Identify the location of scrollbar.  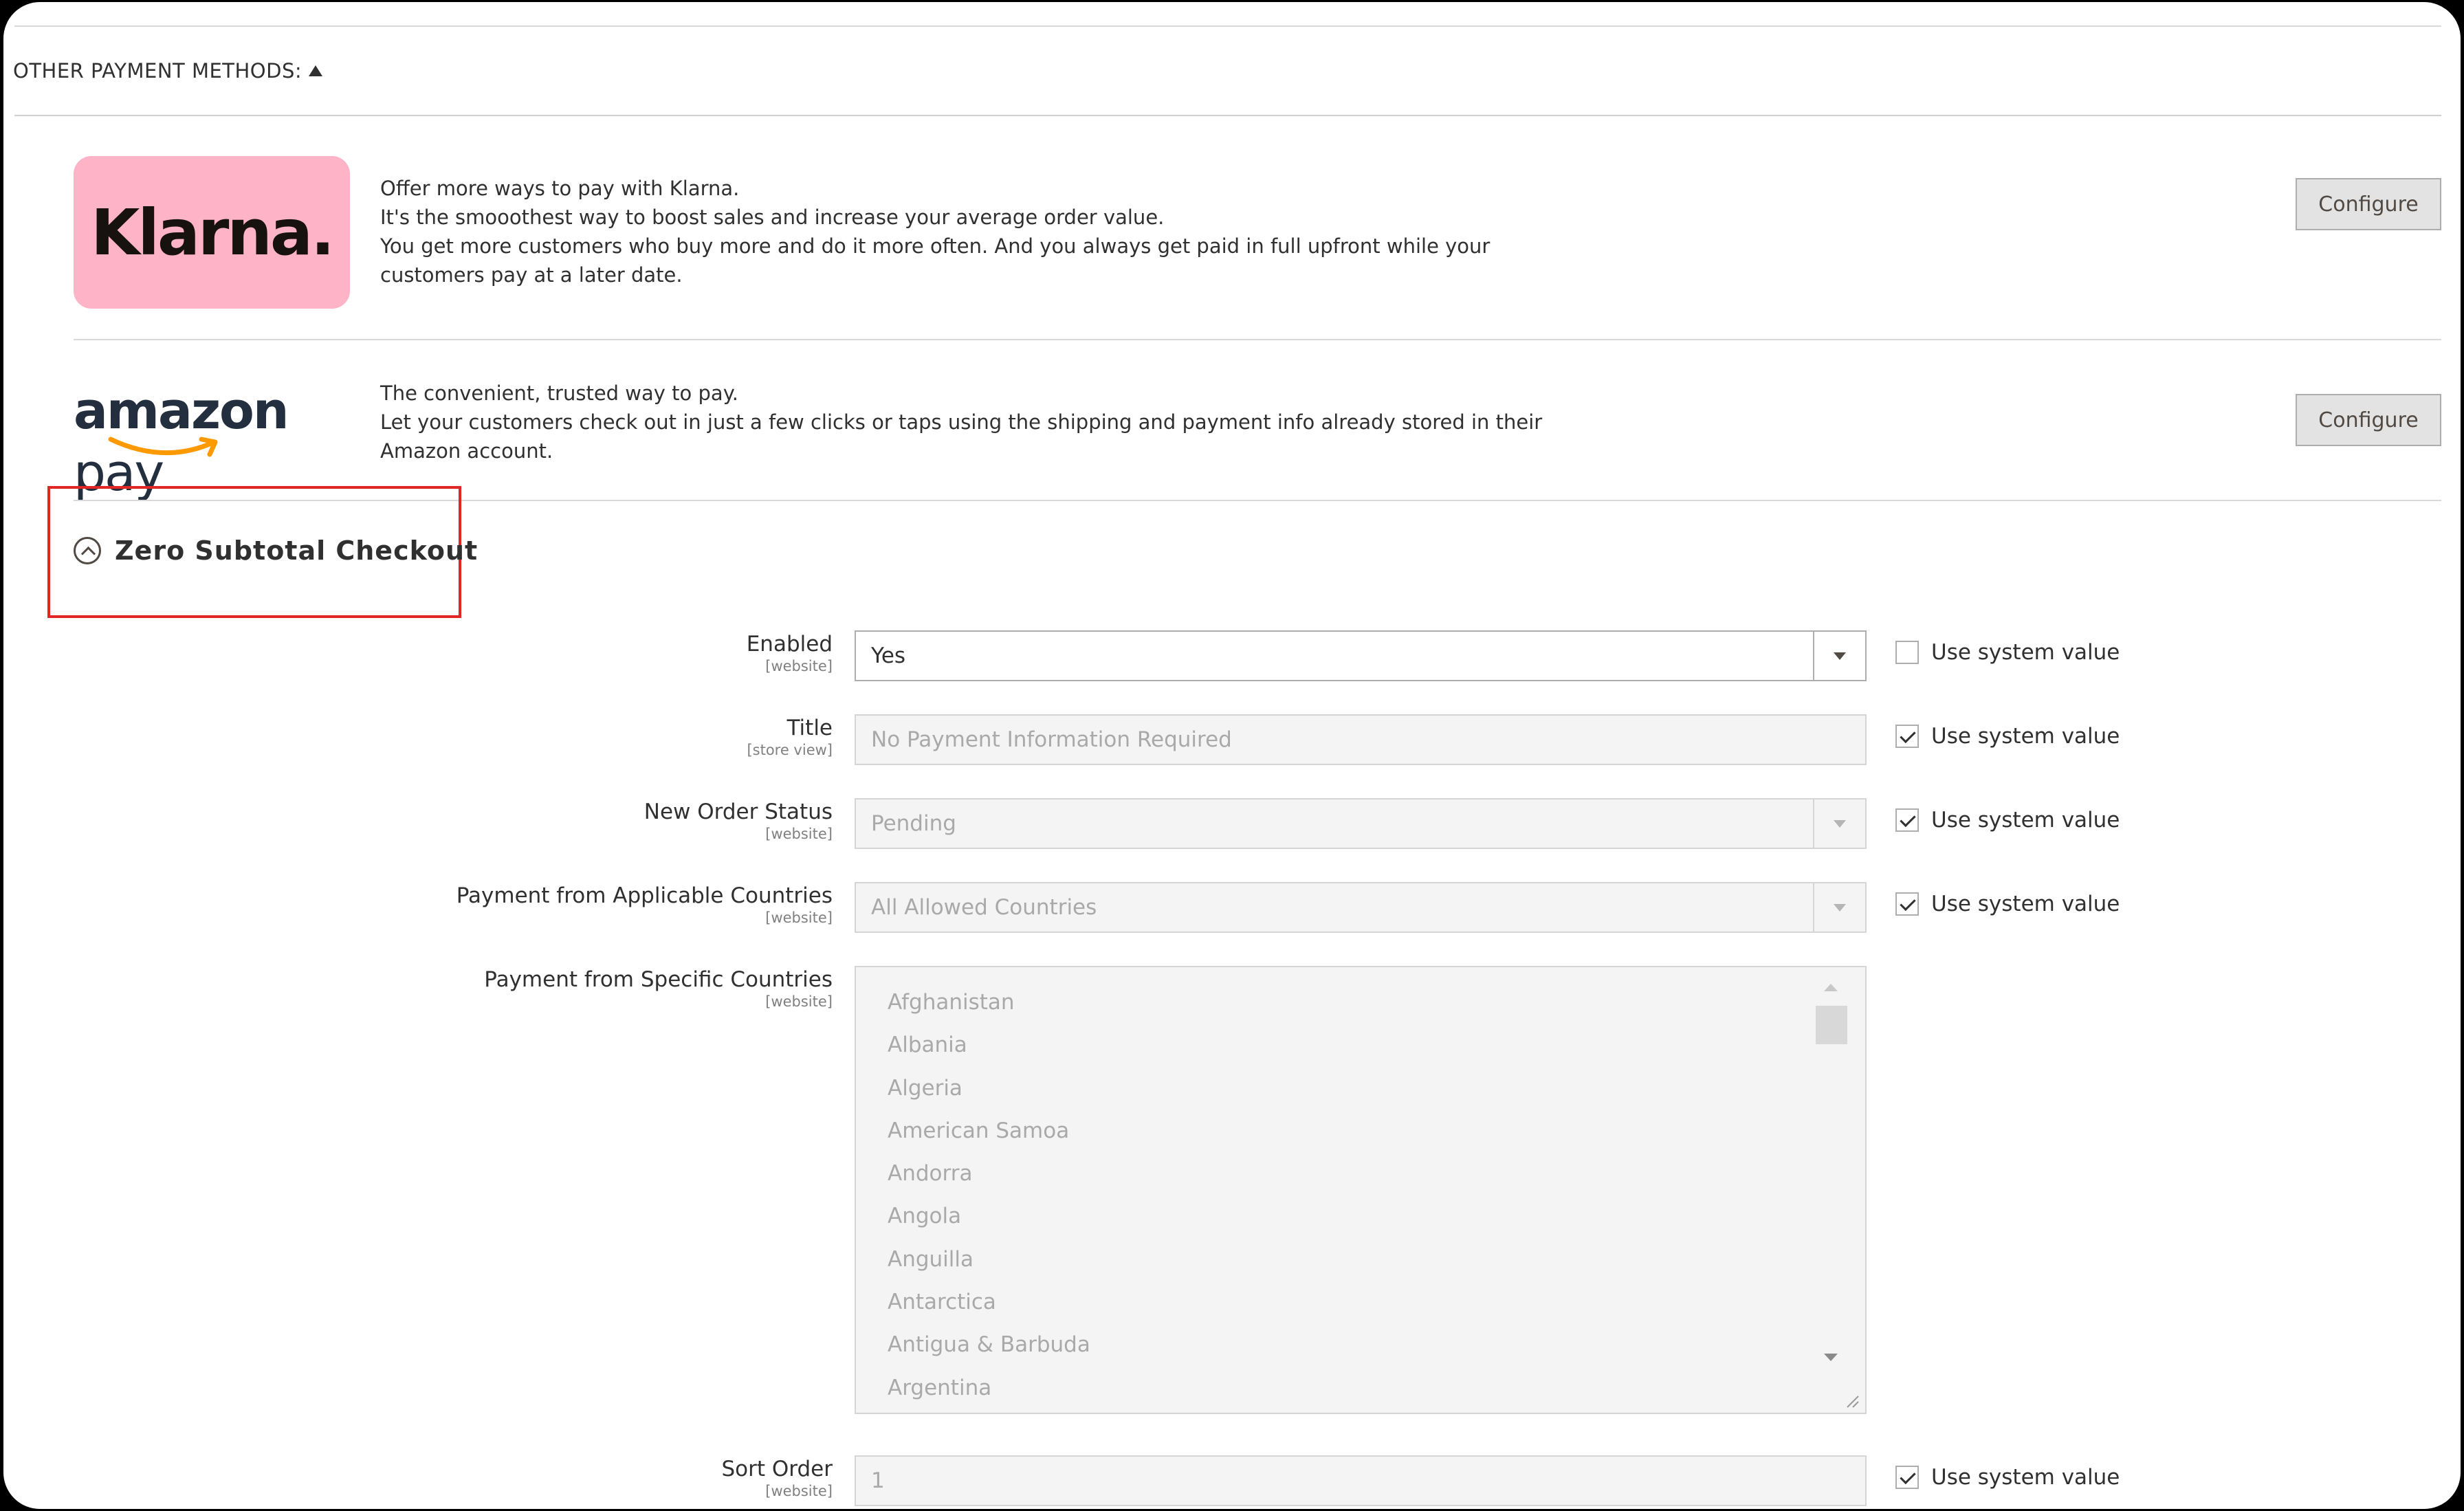
(1830, 1180).